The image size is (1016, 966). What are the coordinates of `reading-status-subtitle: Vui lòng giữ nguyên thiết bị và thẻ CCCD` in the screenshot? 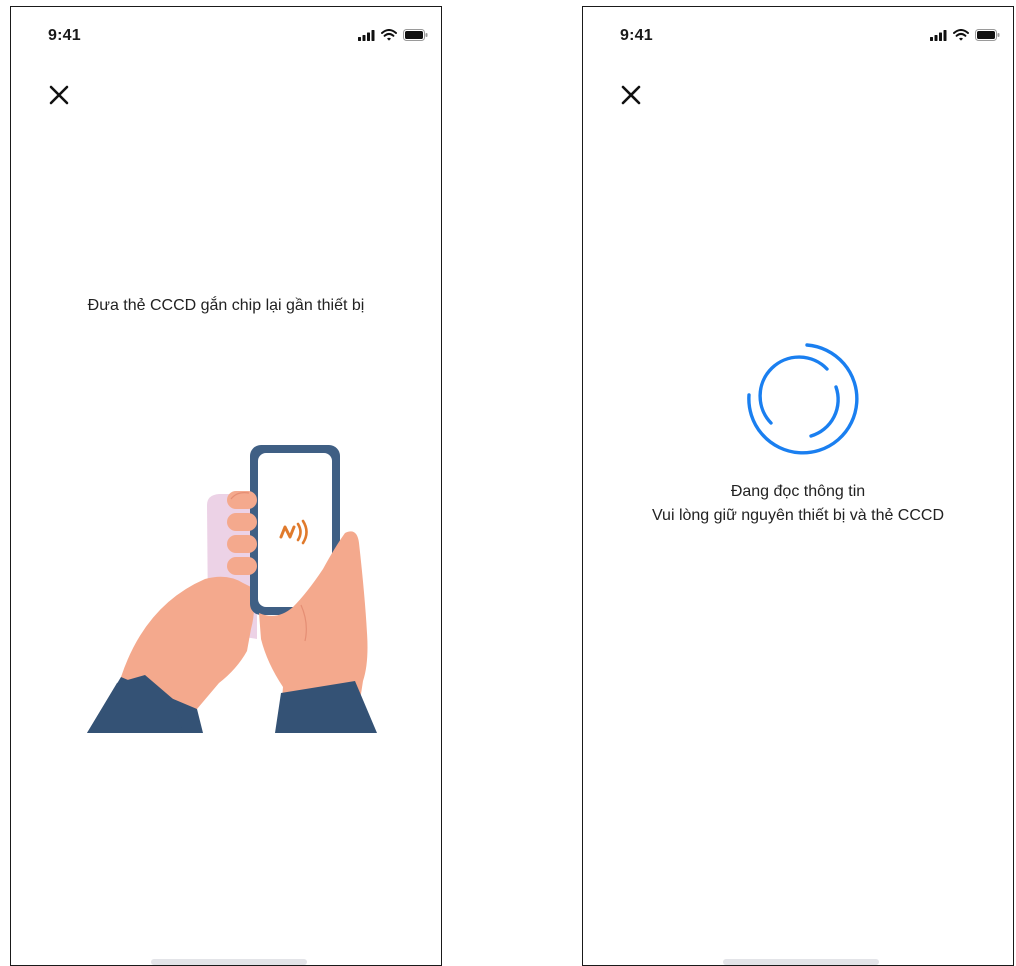 It's located at (798, 515).